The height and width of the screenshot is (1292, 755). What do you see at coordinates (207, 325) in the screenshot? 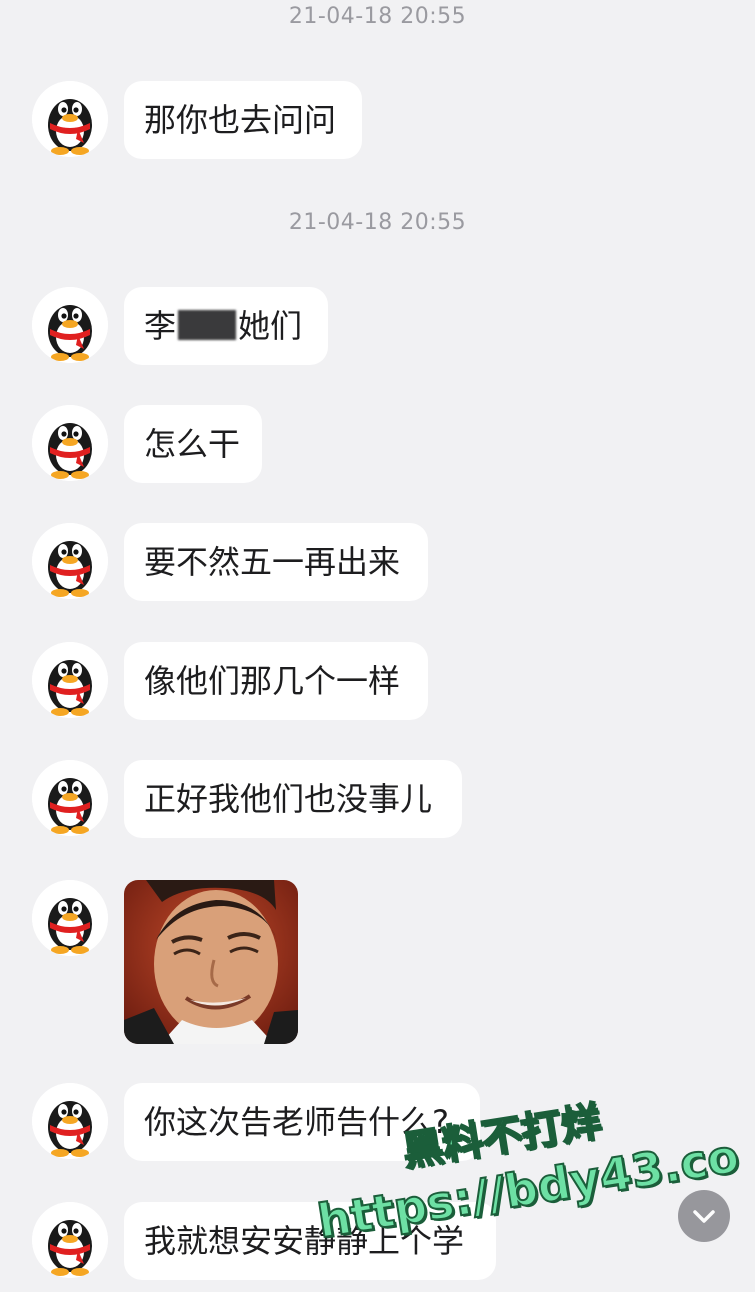
I see `redaction-block` at bounding box center [207, 325].